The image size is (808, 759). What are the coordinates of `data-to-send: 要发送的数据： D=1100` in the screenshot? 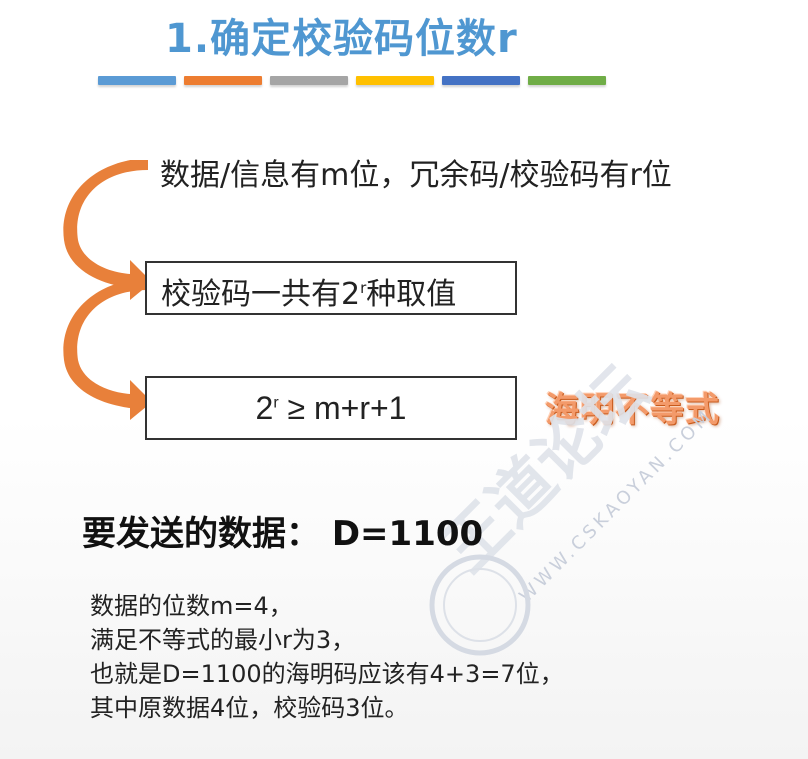 It's located at (283, 534).